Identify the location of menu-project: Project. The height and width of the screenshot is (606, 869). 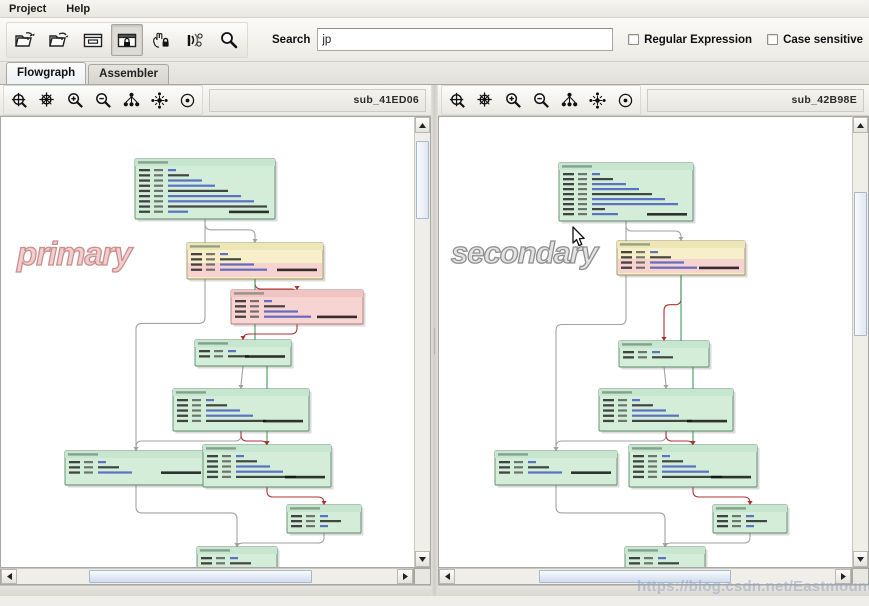
(27, 9).